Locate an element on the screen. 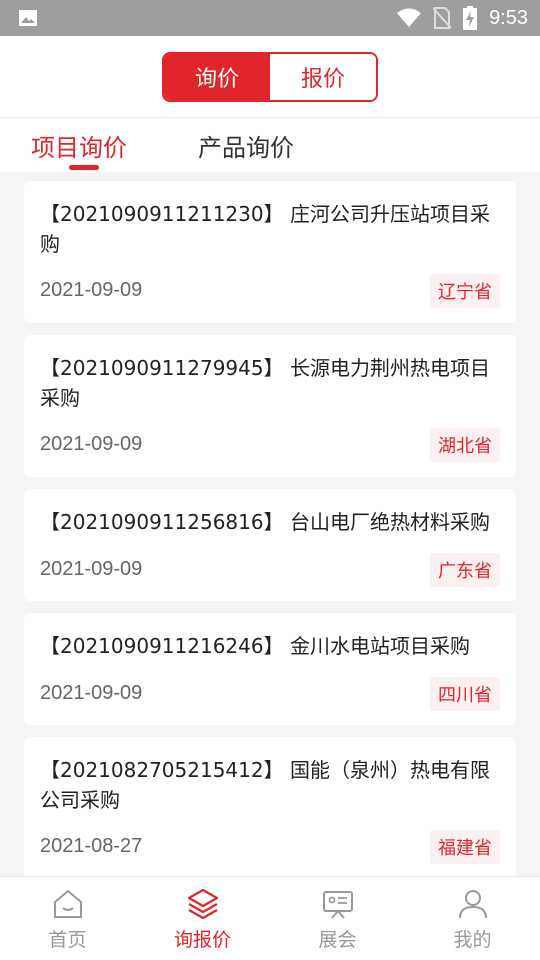 The image size is (540, 960). nav-inquiry-quote: 询报价 is located at coordinates (202, 918).